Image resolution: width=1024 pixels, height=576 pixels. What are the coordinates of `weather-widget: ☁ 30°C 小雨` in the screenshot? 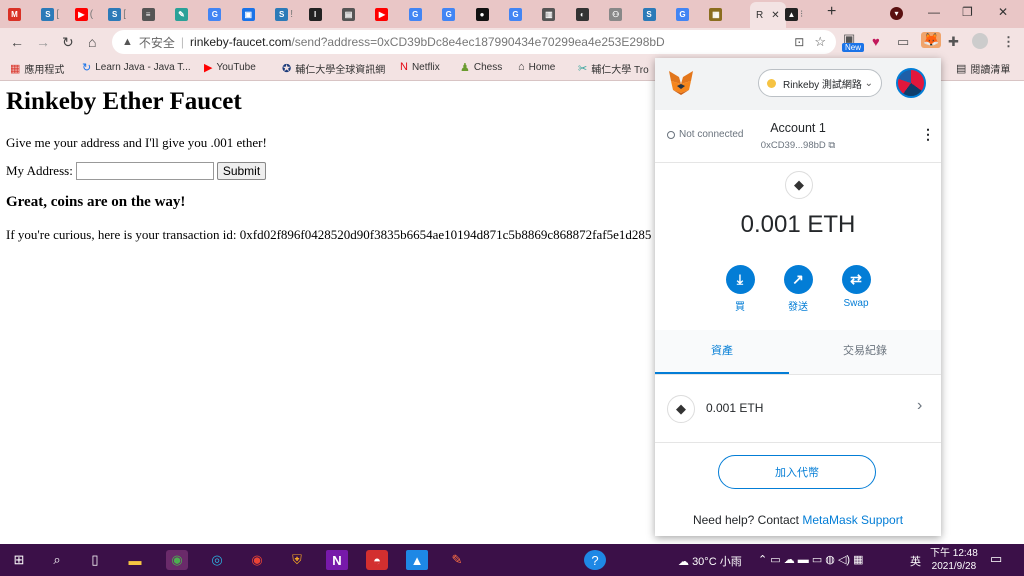 It's located at (710, 561).